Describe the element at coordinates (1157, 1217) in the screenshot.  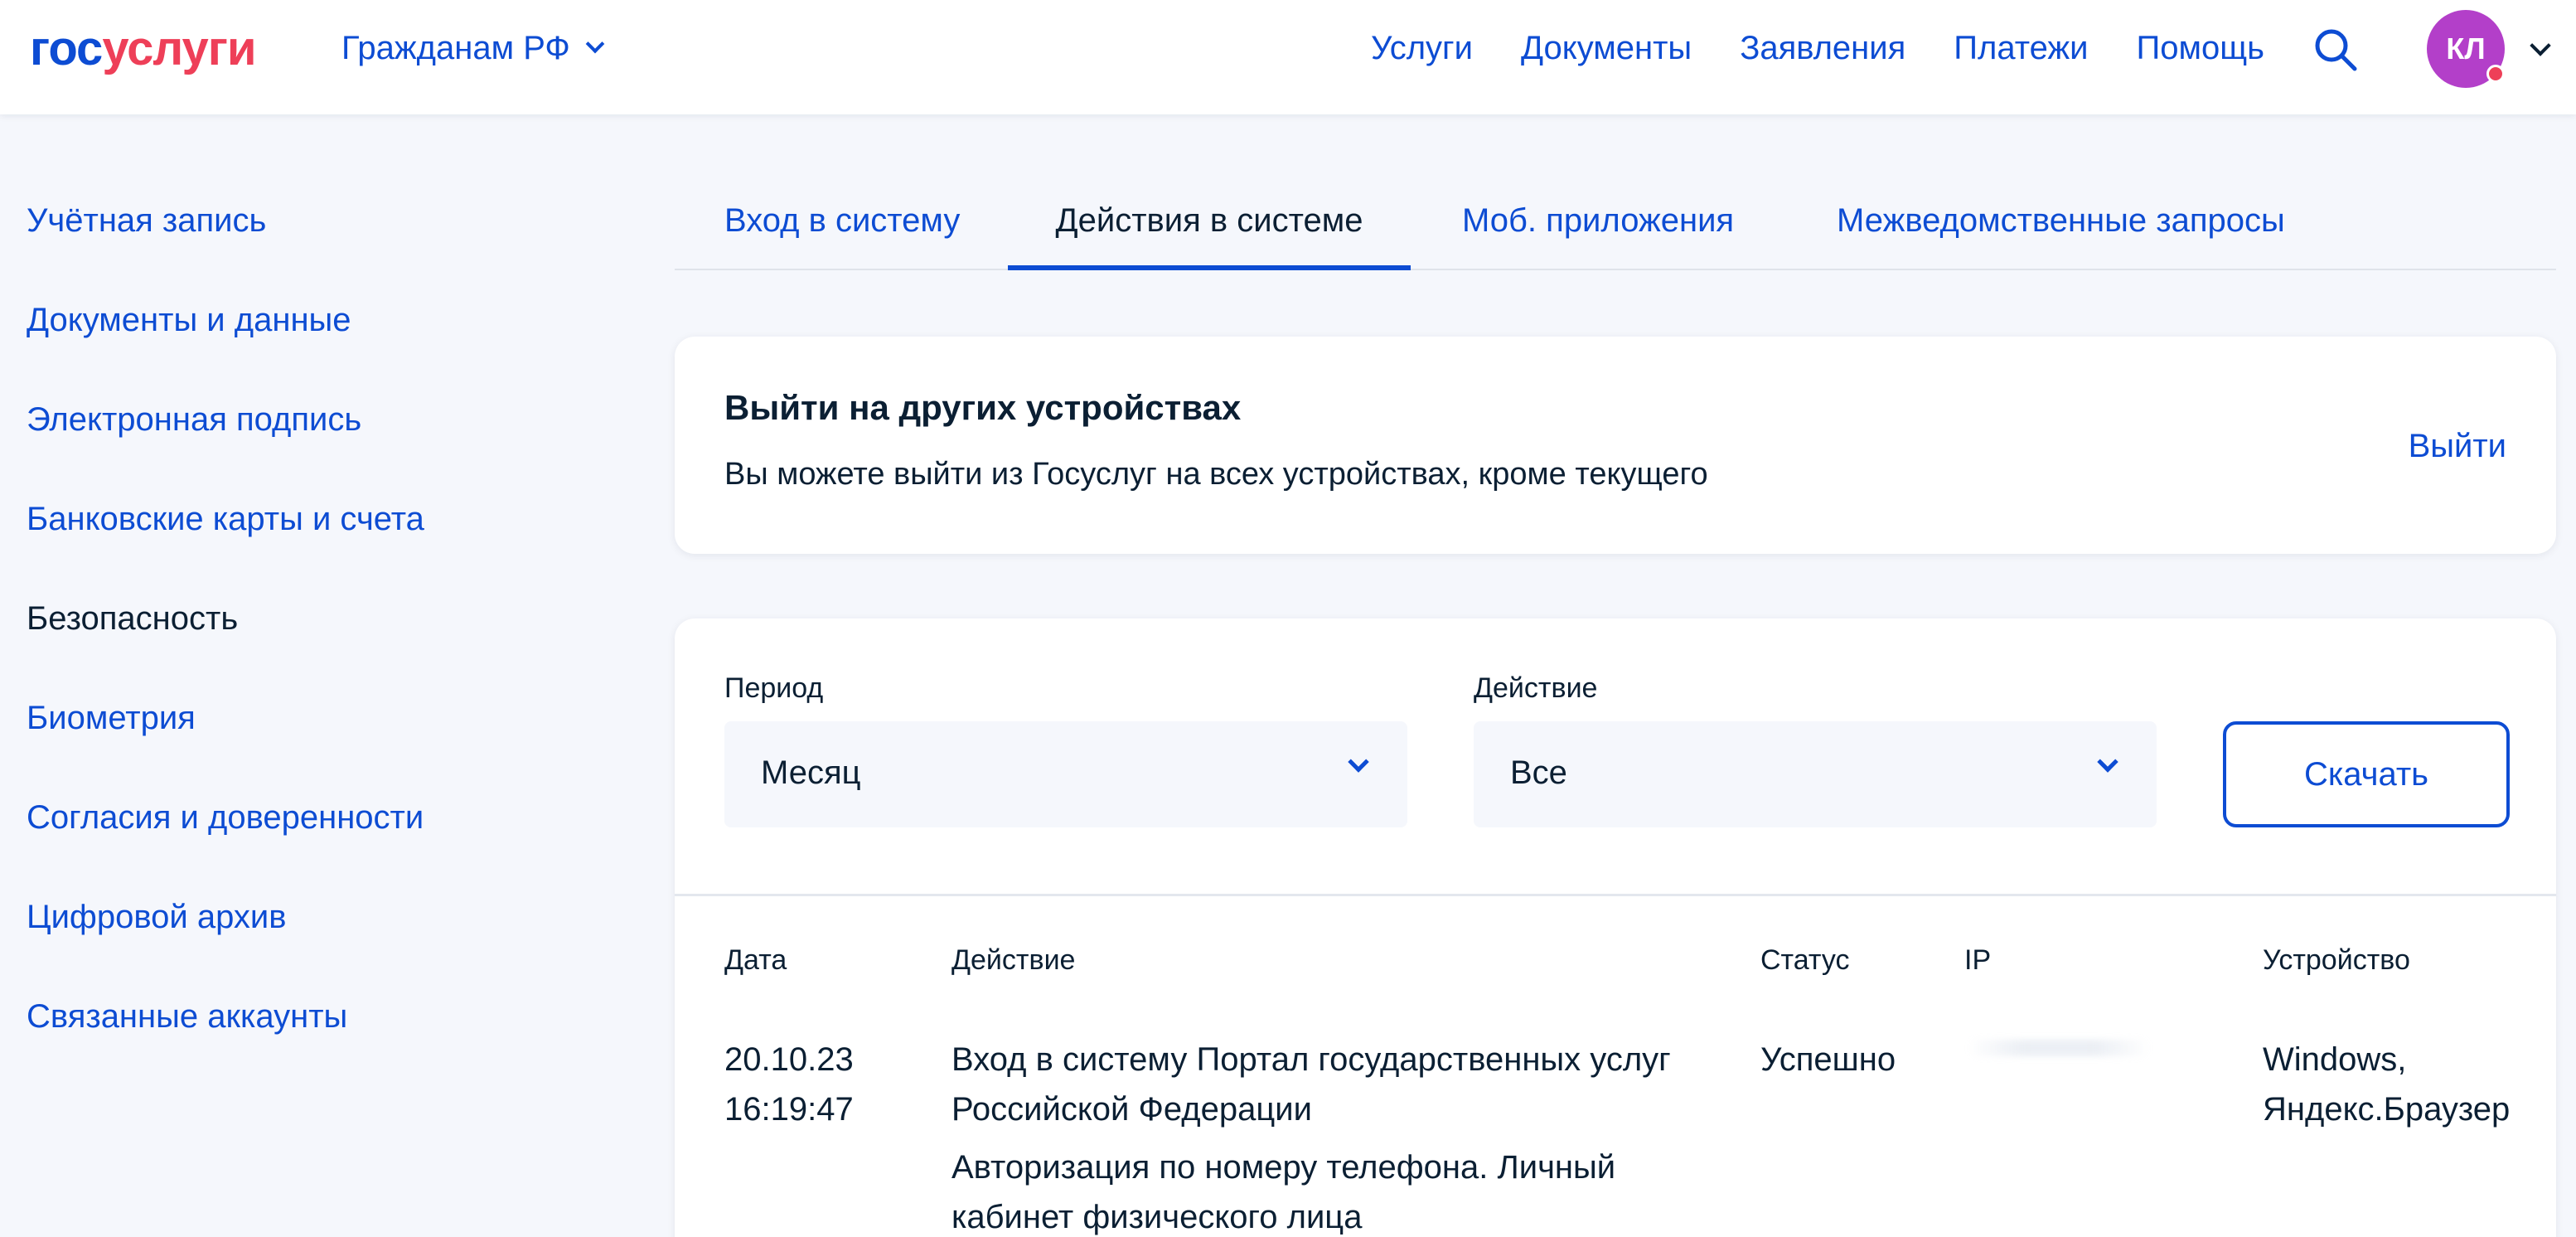
I see `row-action-detail-line2: кабинет физического лица` at that location.